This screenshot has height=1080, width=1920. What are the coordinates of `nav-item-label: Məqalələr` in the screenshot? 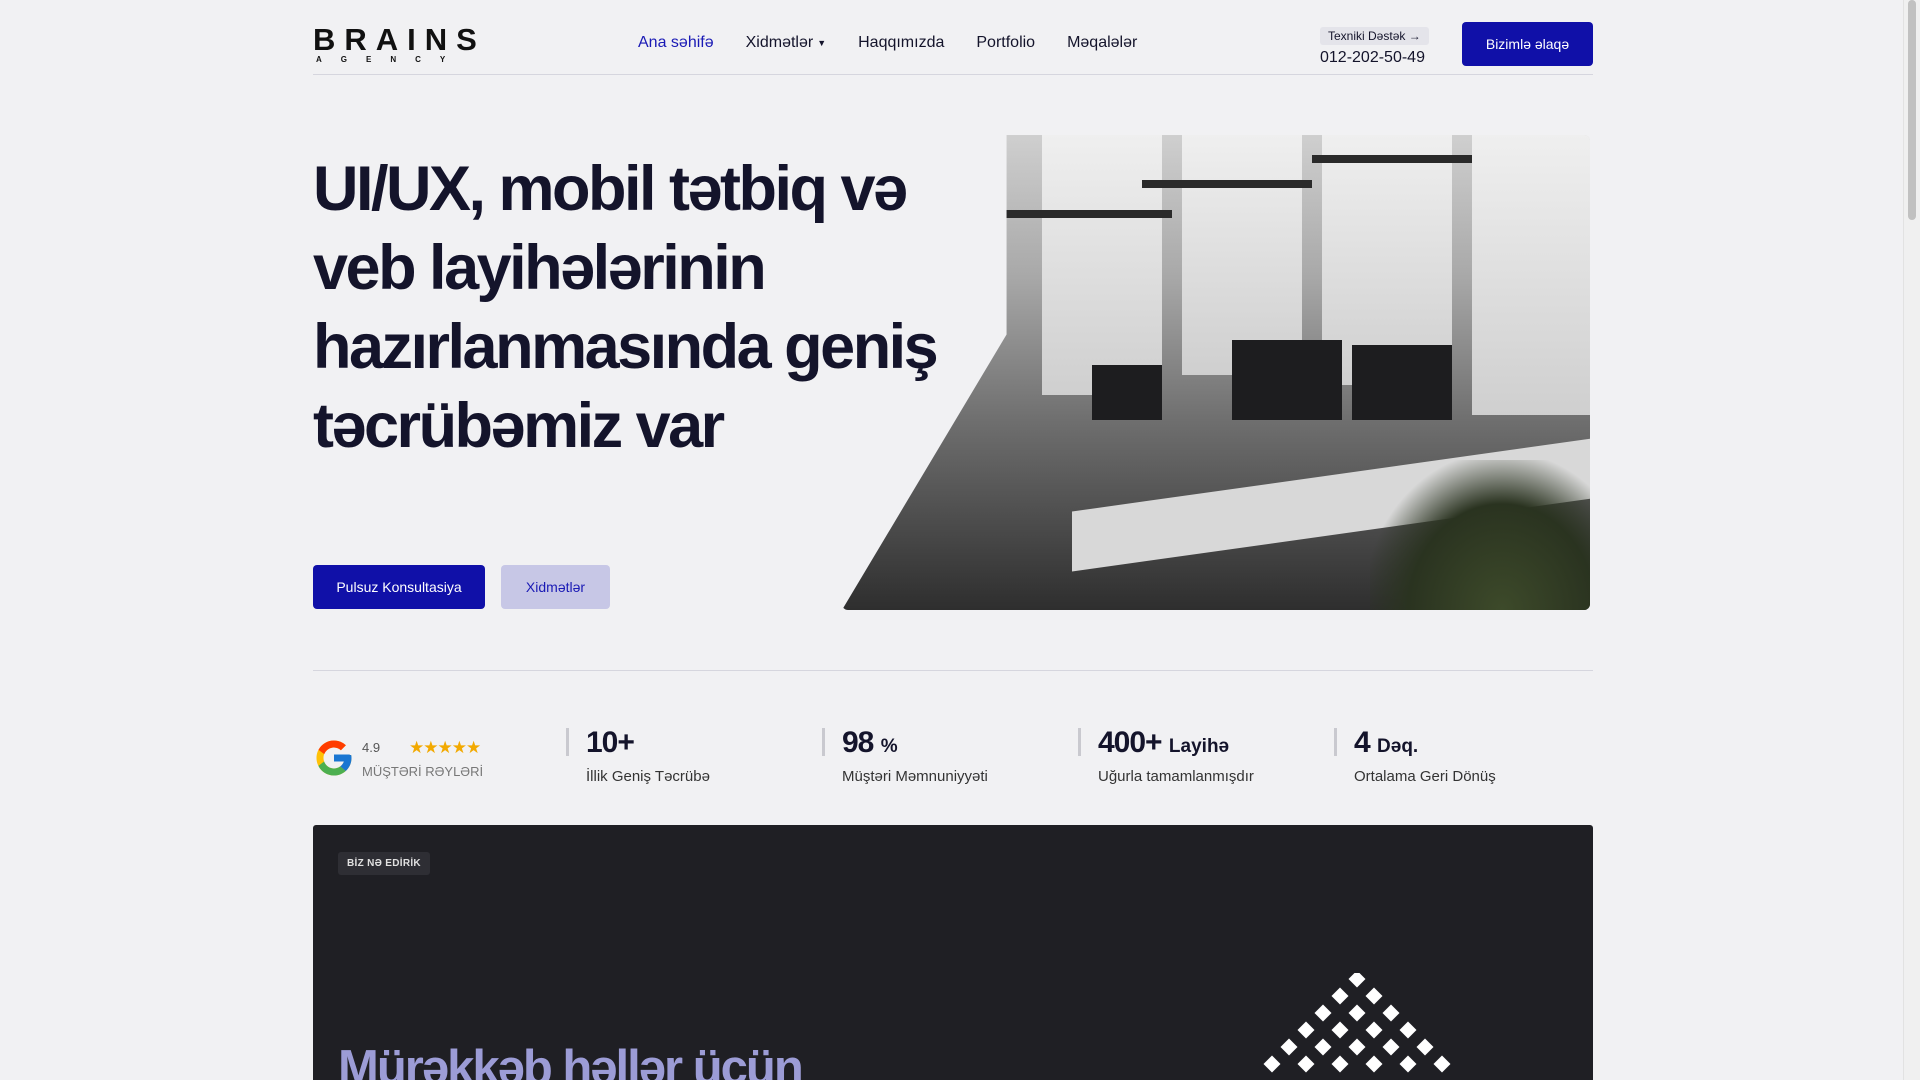 It's located at (1102, 42).